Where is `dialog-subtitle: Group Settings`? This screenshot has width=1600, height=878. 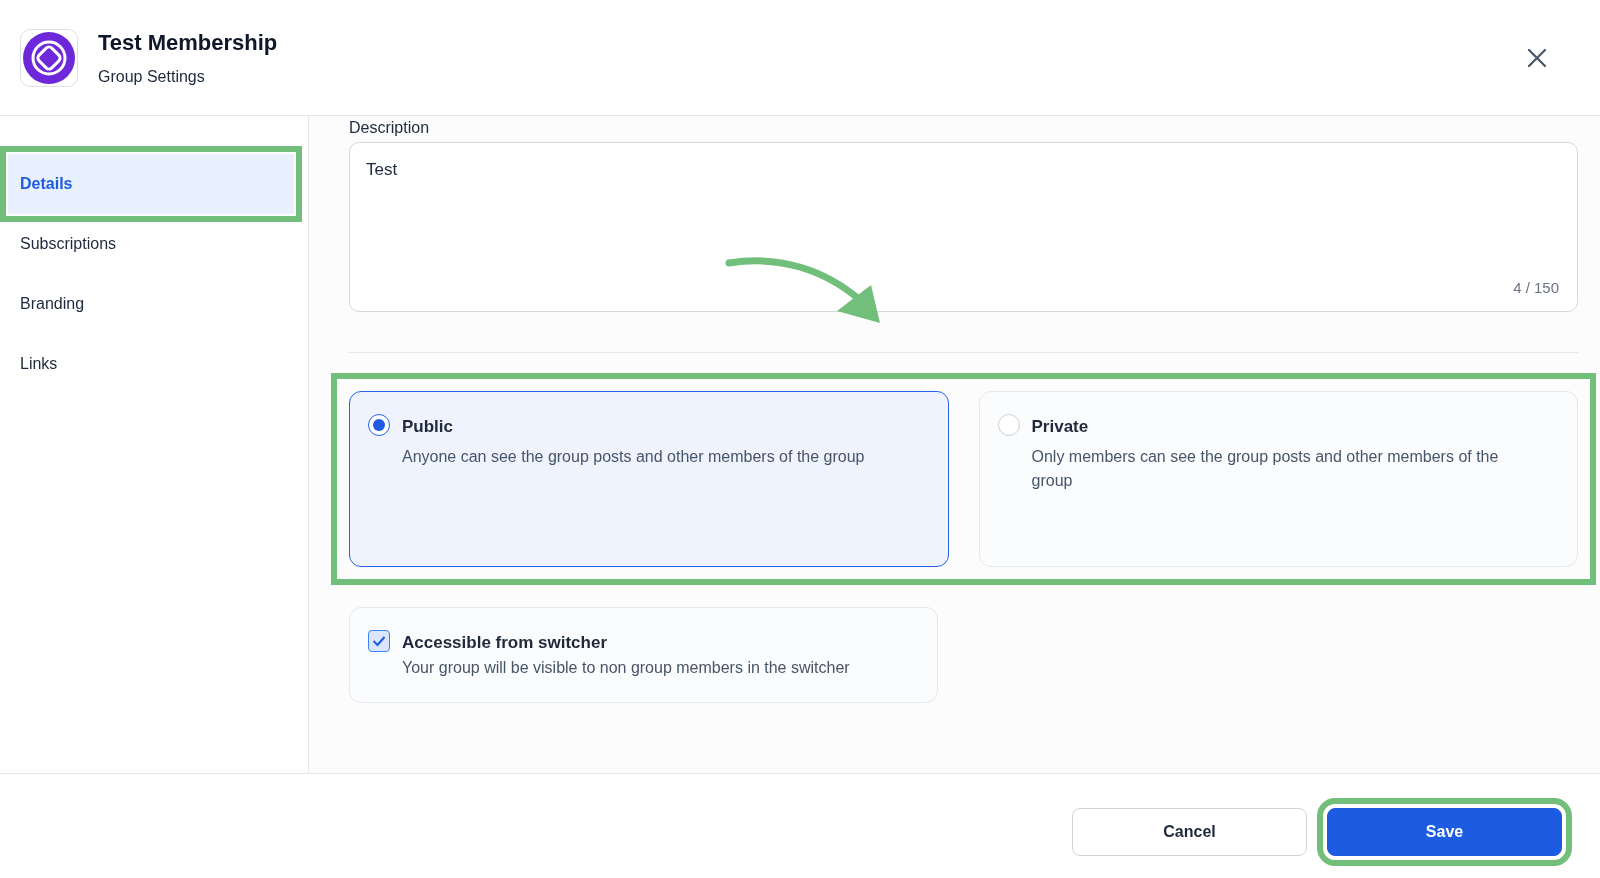 dialog-subtitle: Group Settings is located at coordinates (152, 77).